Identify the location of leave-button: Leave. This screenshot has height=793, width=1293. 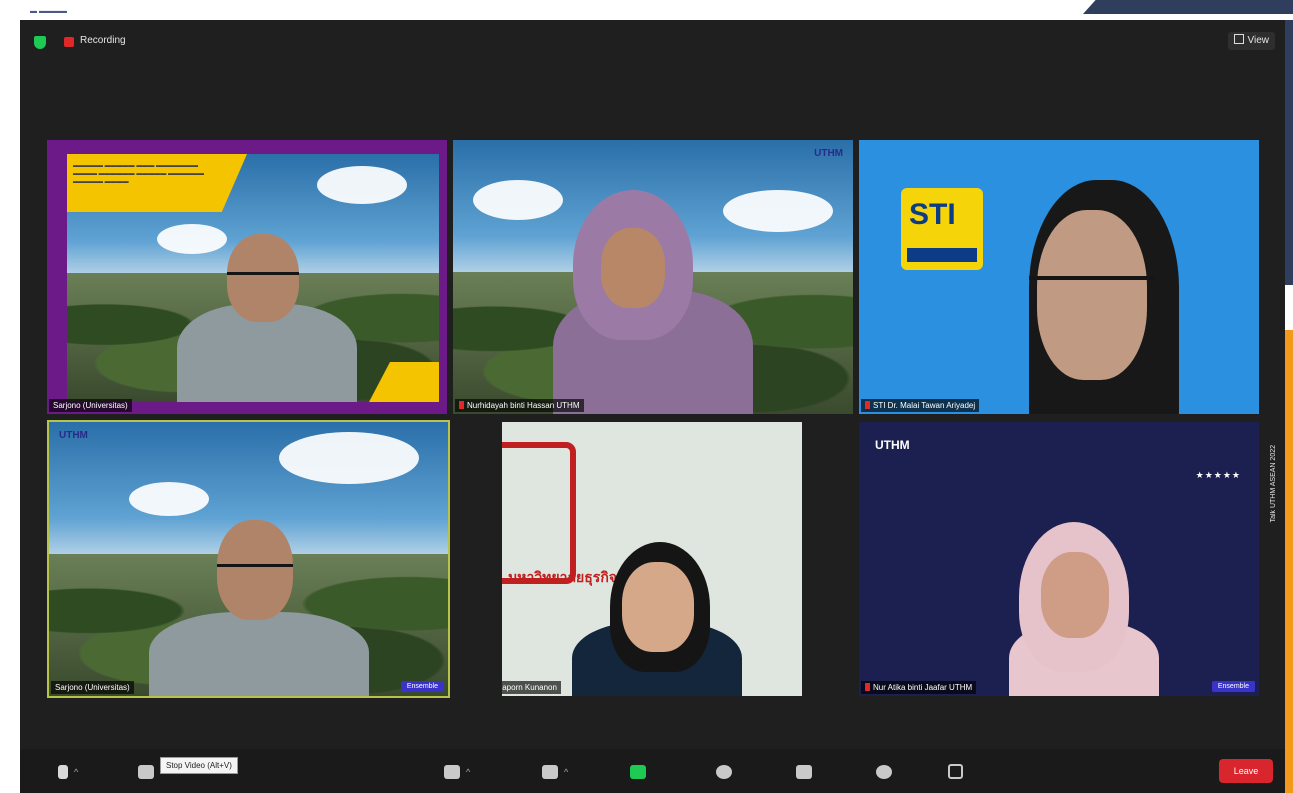
(1246, 771).